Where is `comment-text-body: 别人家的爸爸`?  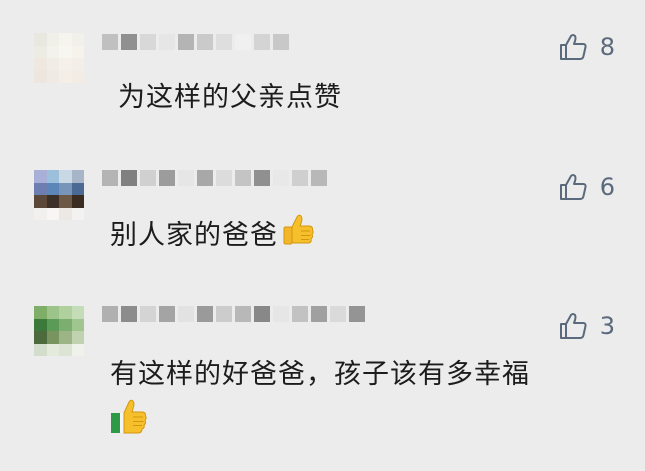 comment-text-body: 别人家的爸爸 is located at coordinates (194, 235).